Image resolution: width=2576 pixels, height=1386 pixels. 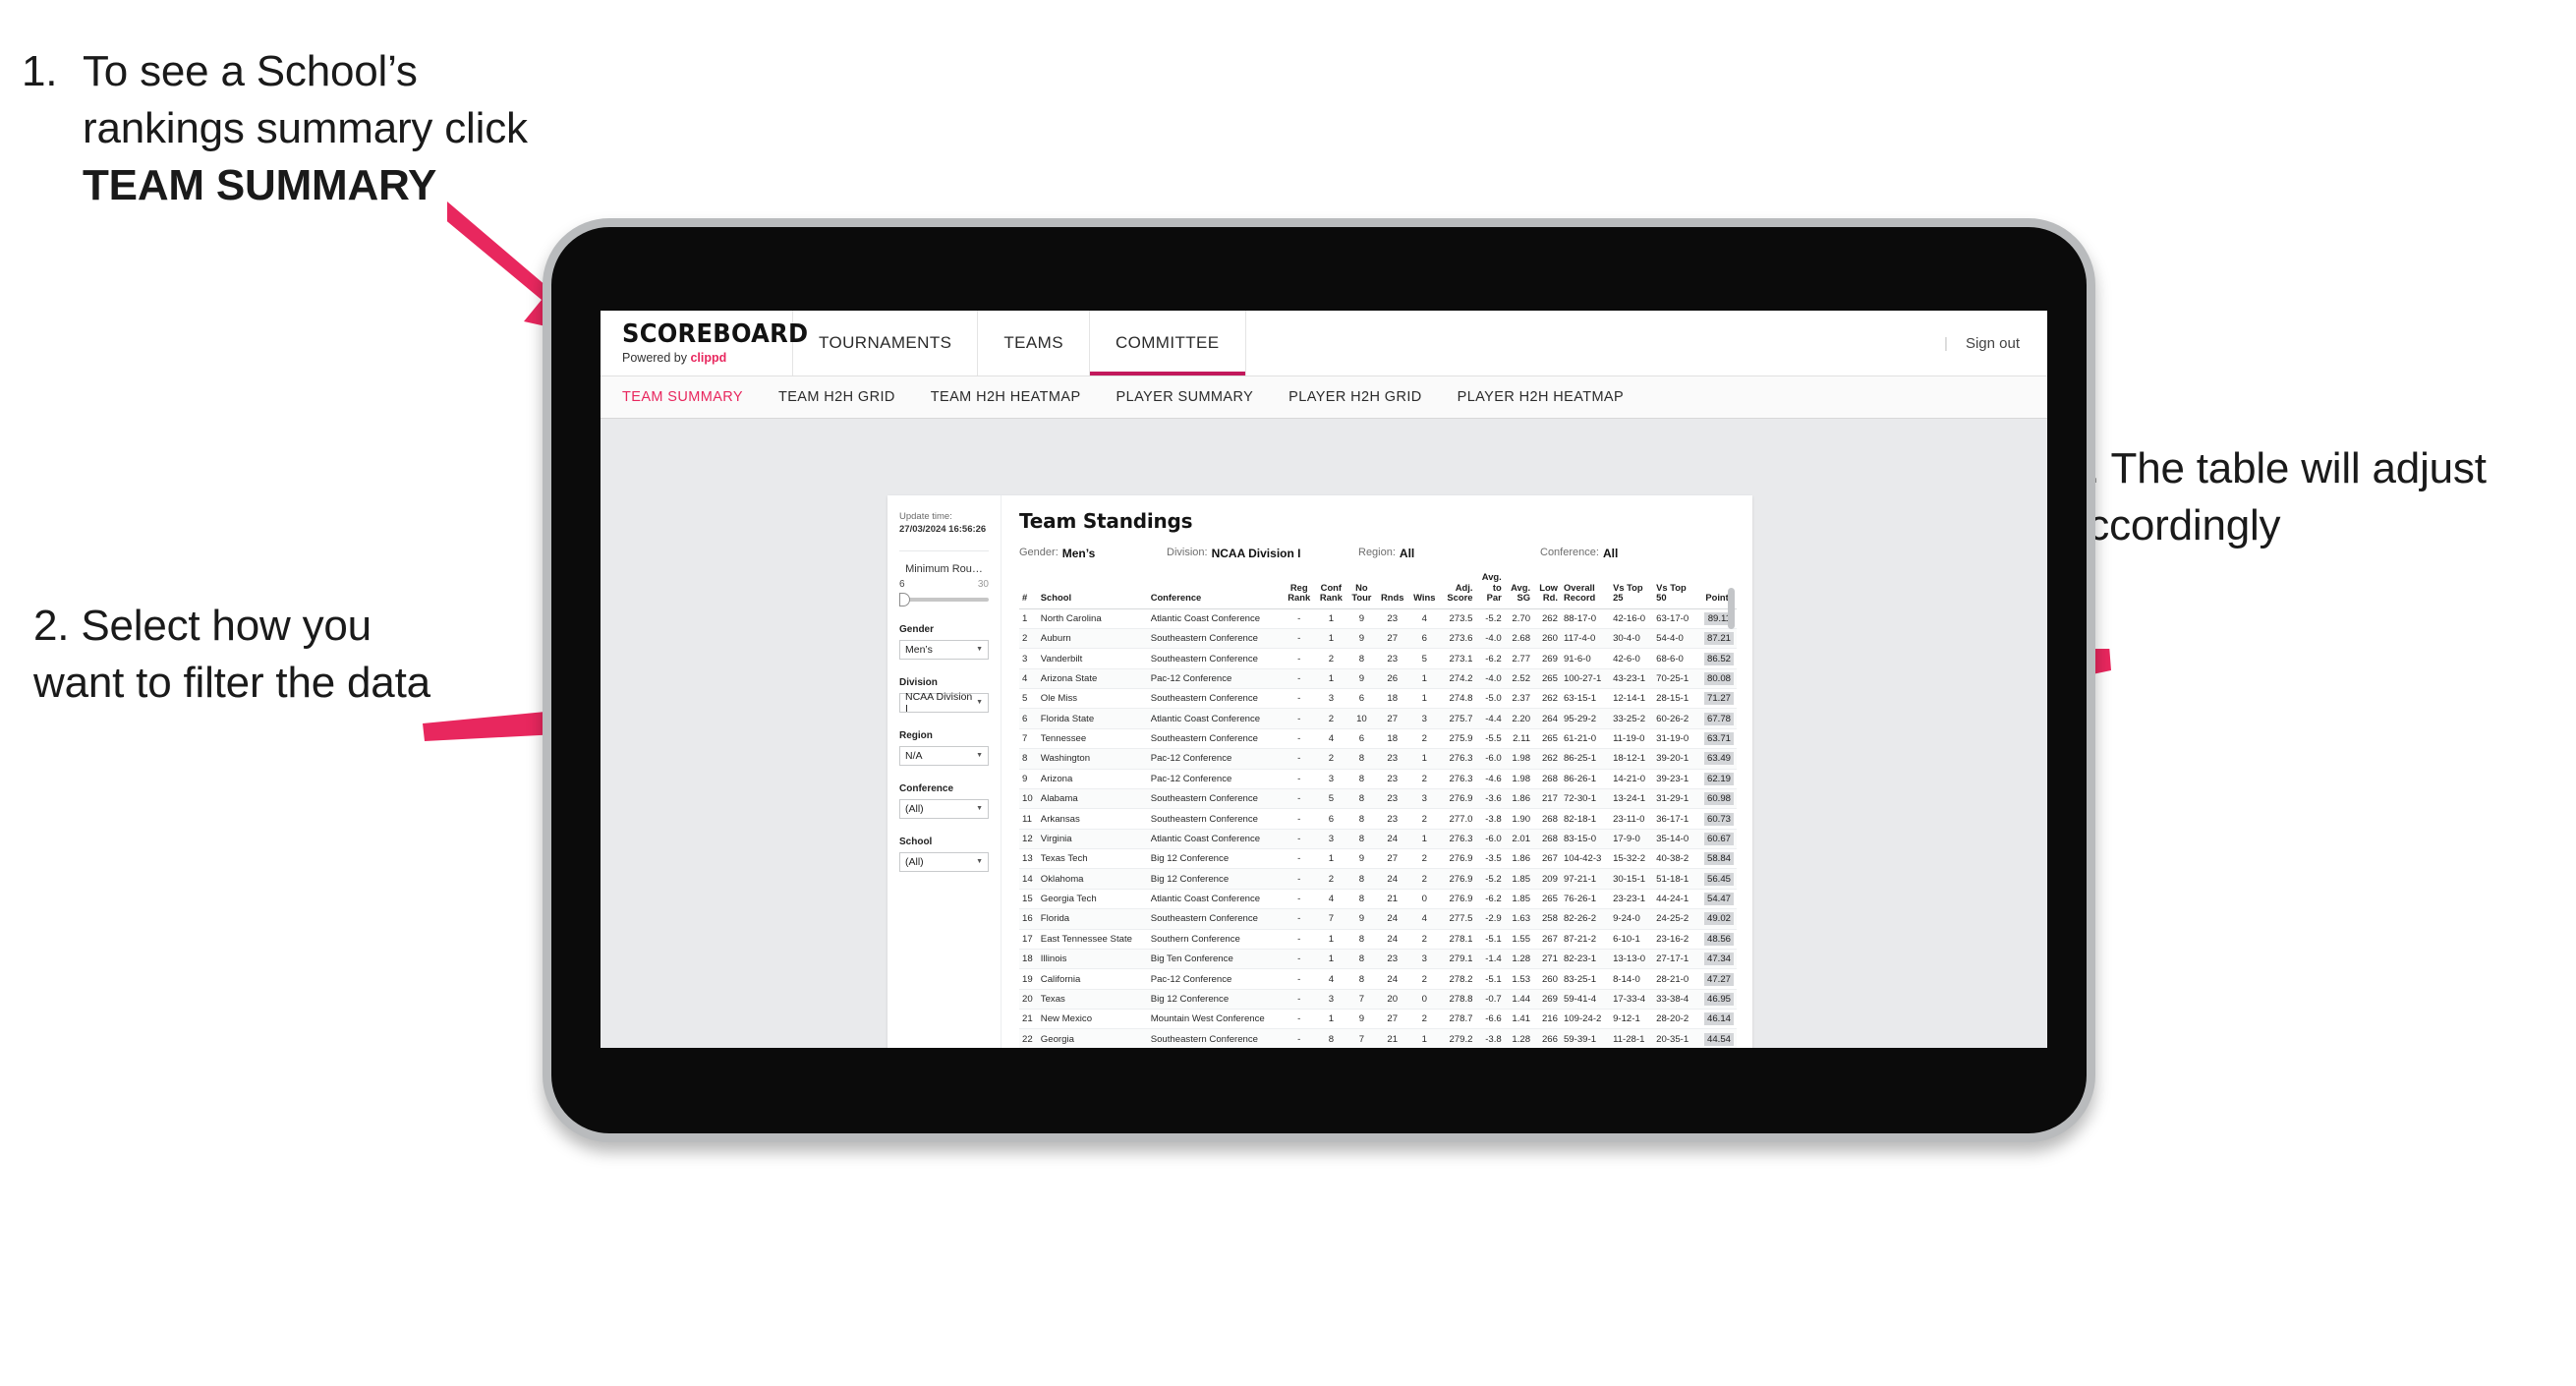 I want to click on table-cell: Georgia Tech, so click(x=1093, y=899).